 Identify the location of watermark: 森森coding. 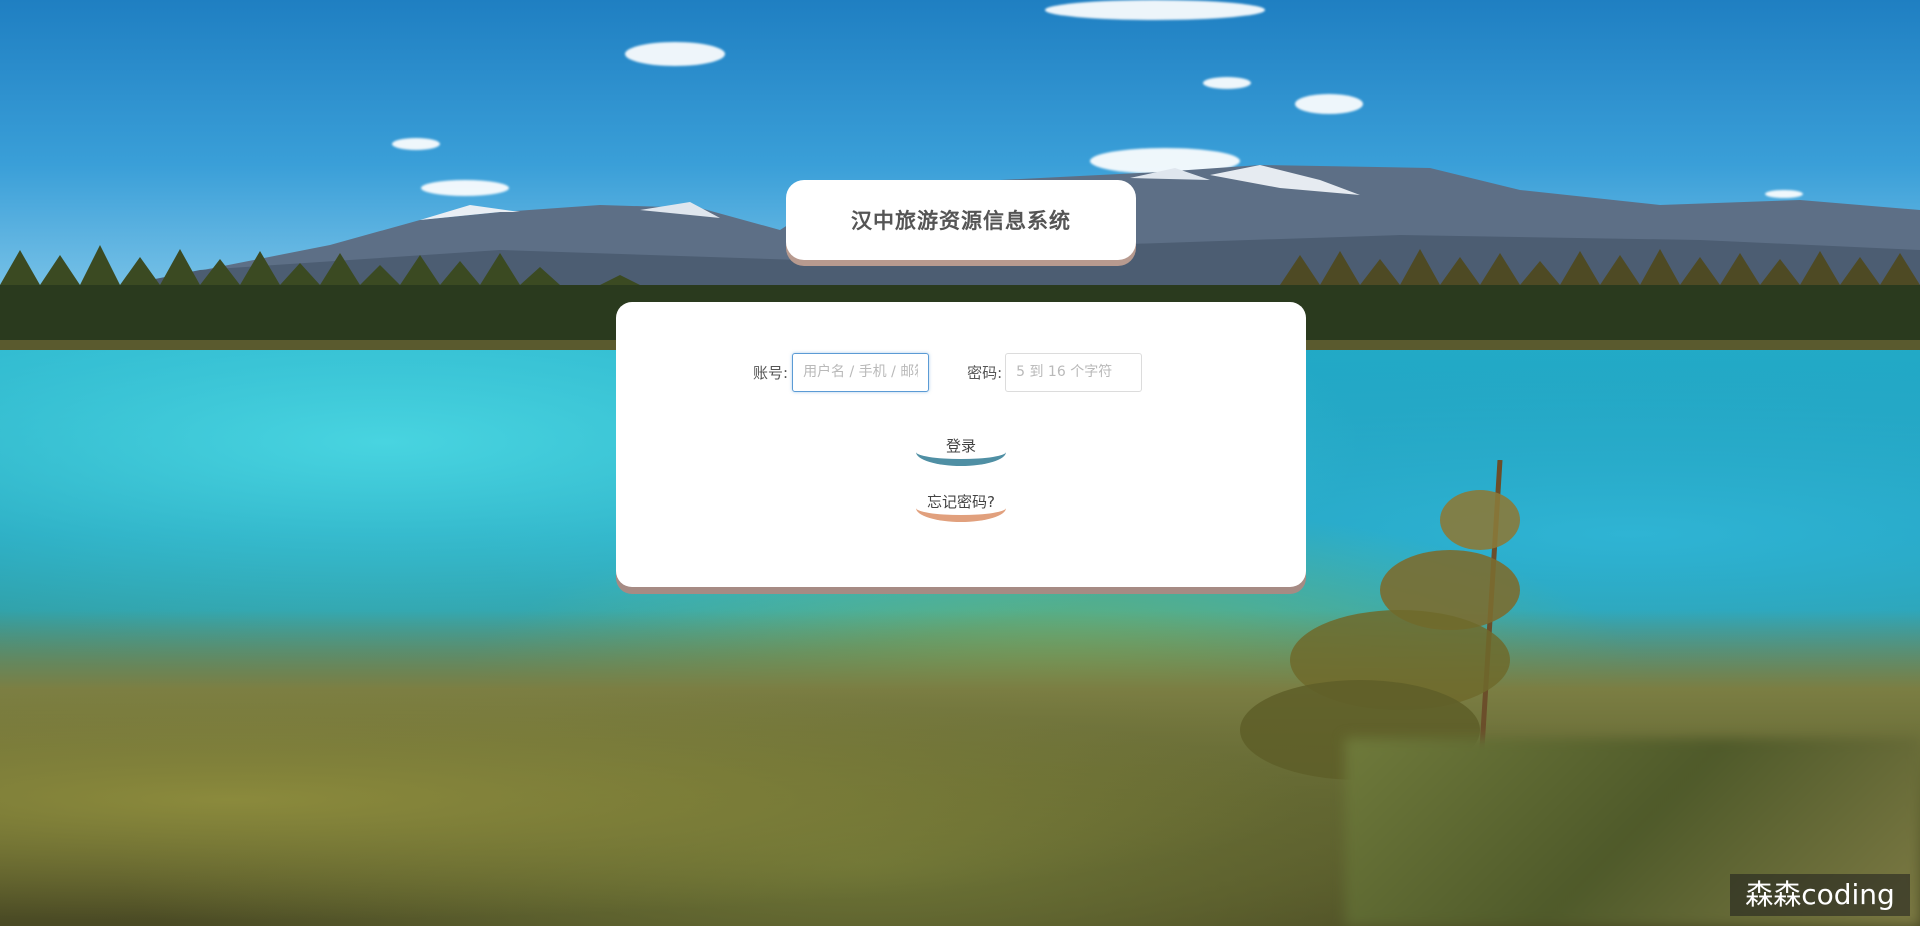
(1820, 895).